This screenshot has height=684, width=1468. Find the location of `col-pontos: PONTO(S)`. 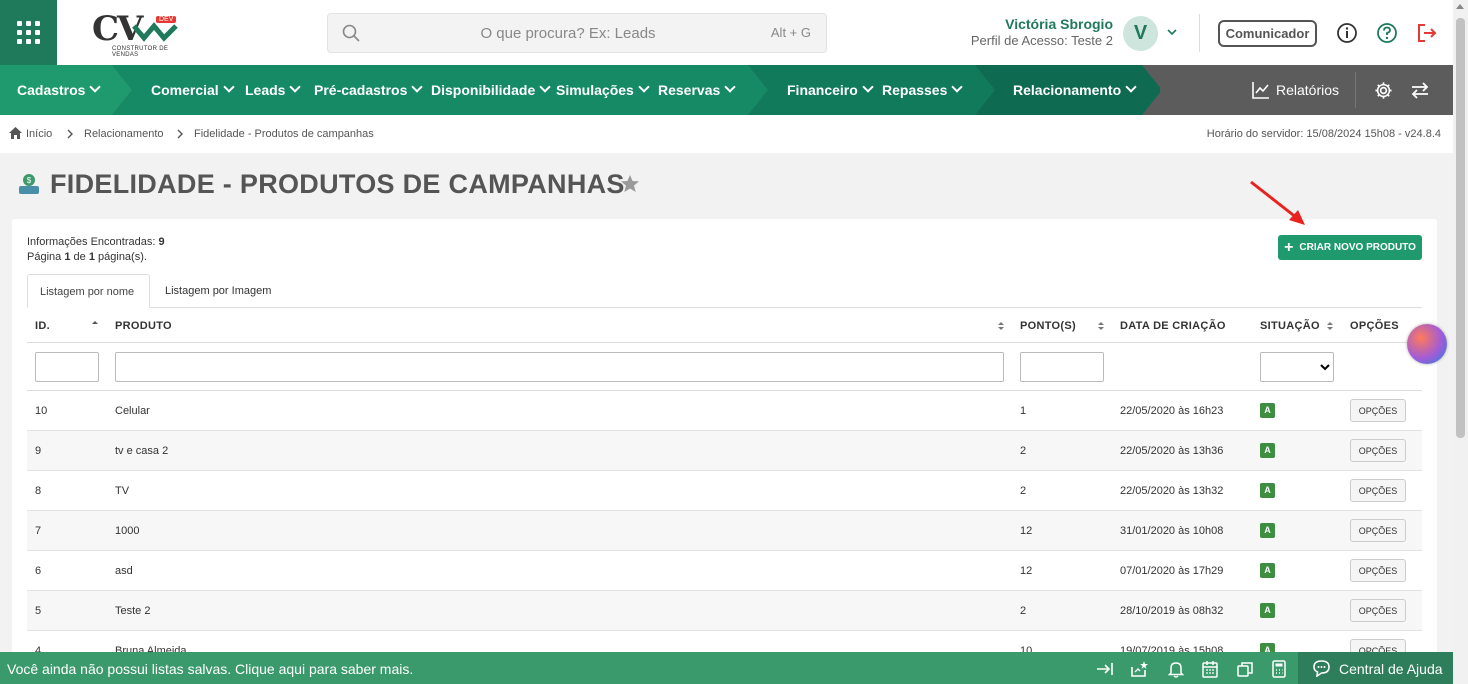

col-pontos: PONTO(S) is located at coordinates (1048, 326).